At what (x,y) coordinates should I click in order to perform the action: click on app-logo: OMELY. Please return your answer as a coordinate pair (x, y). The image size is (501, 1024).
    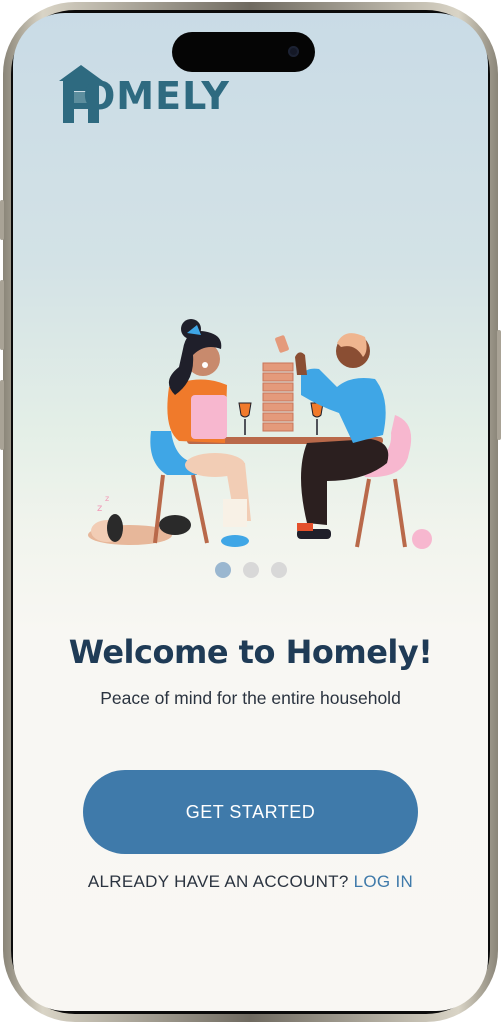
    Looking at the image, I should click on (143, 96).